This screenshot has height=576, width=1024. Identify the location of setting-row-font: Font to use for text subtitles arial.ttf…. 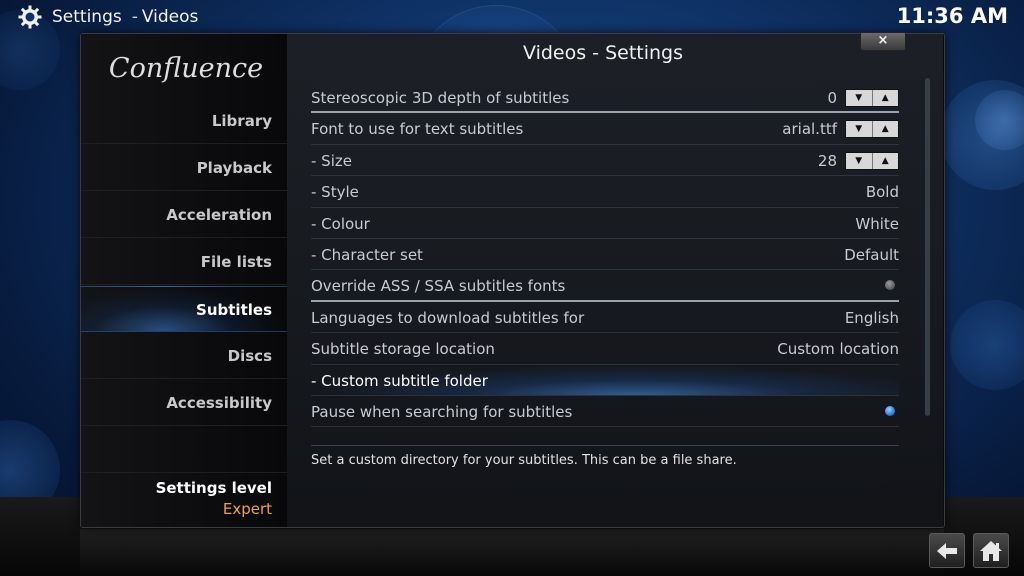
(605, 129).